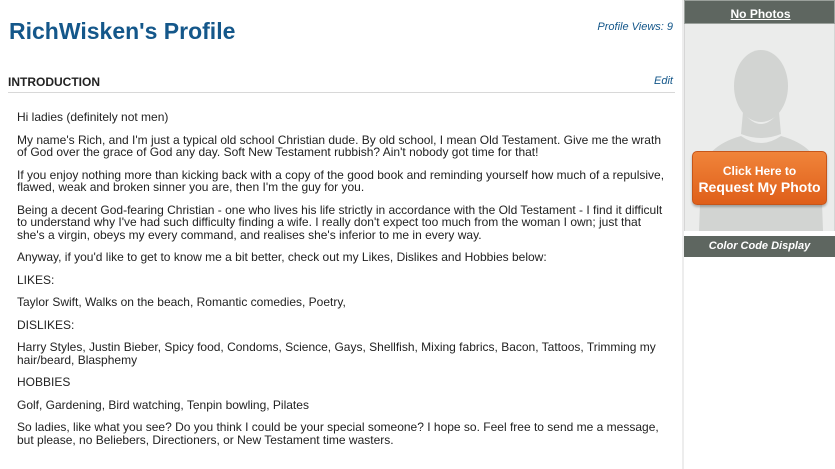 The height and width of the screenshot is (469, 835). Describe the element at coordinates (93, 117) in the screenshot. I see `intro-paragraph: Hi ladies (definitely not men)` at that location.